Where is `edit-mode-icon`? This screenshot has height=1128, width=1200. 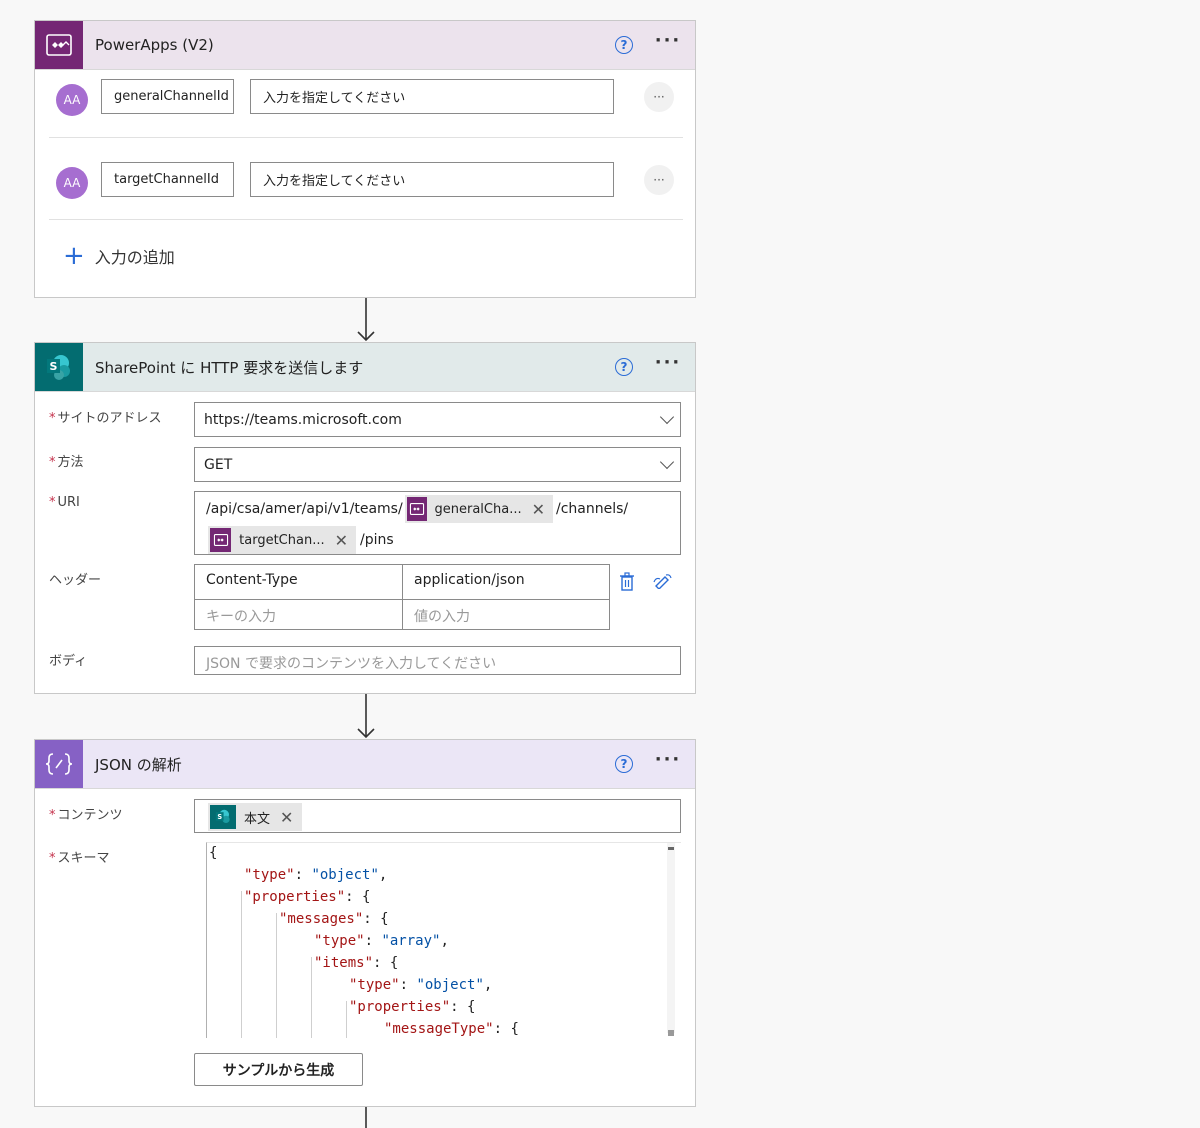 edit-mode-icon is located at coordinates (663, 581).